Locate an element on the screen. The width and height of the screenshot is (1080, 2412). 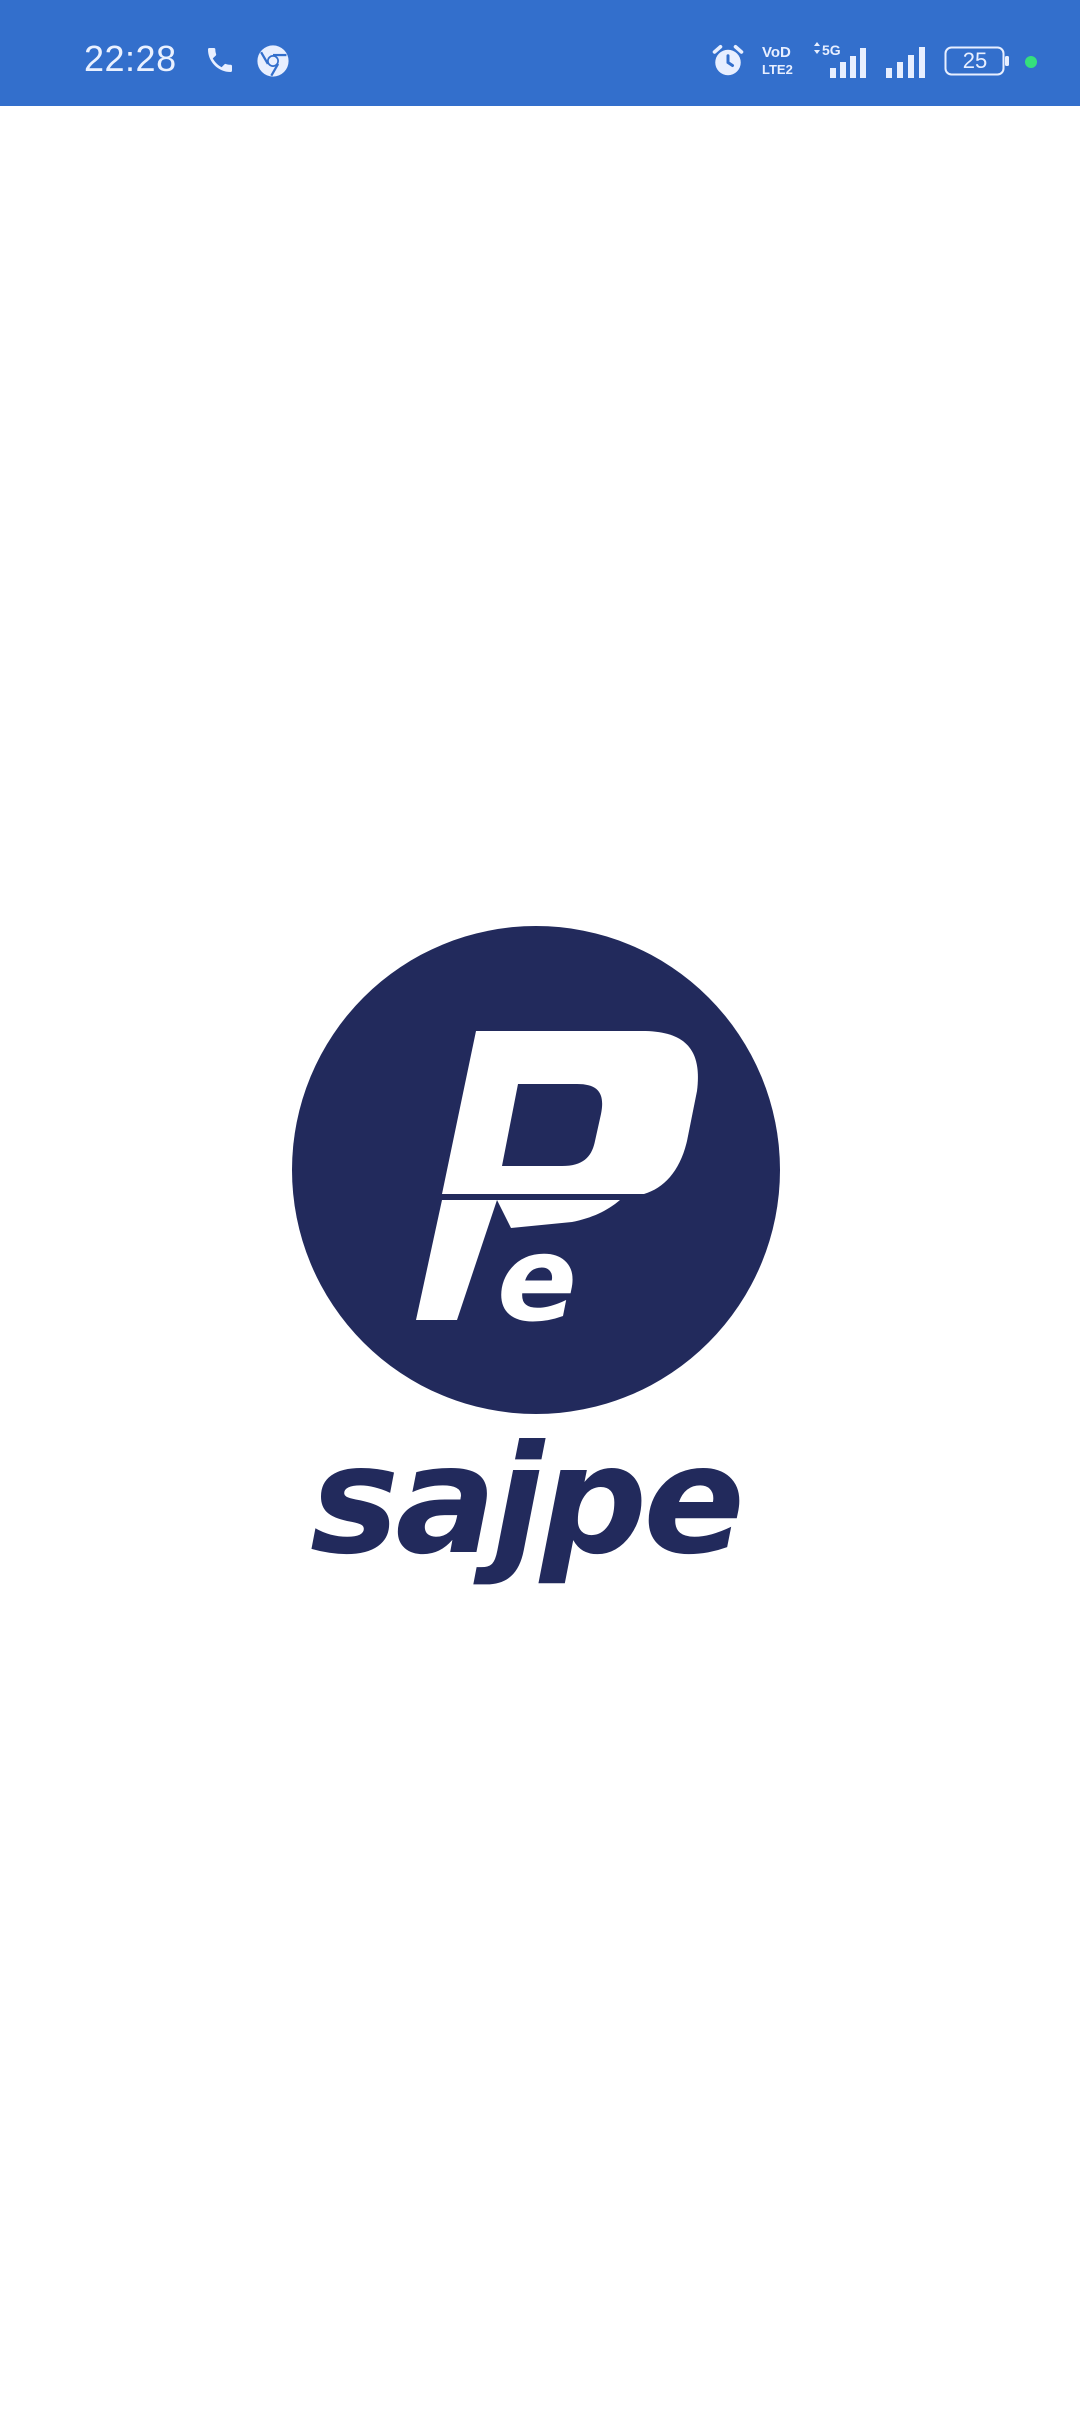
svg-text: VoD is located at coordinates (776, 52).